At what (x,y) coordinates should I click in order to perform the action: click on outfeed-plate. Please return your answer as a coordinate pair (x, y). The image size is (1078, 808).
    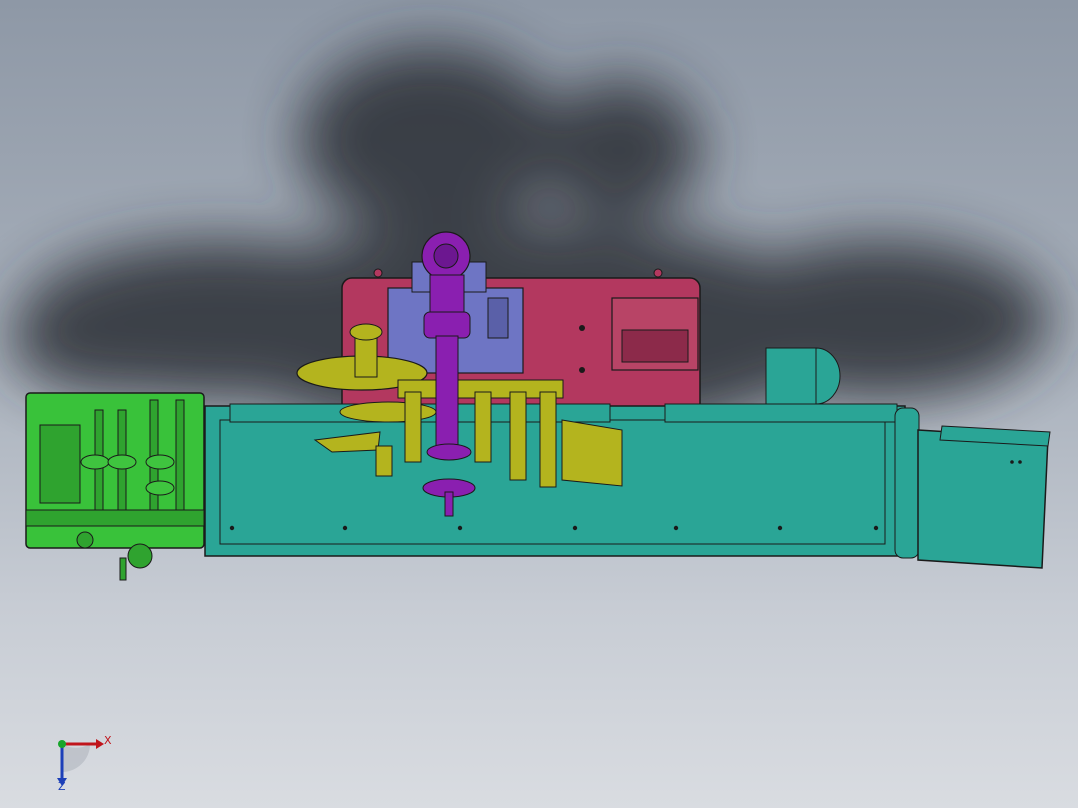
    Looking at the image, I should click on (984, 497).